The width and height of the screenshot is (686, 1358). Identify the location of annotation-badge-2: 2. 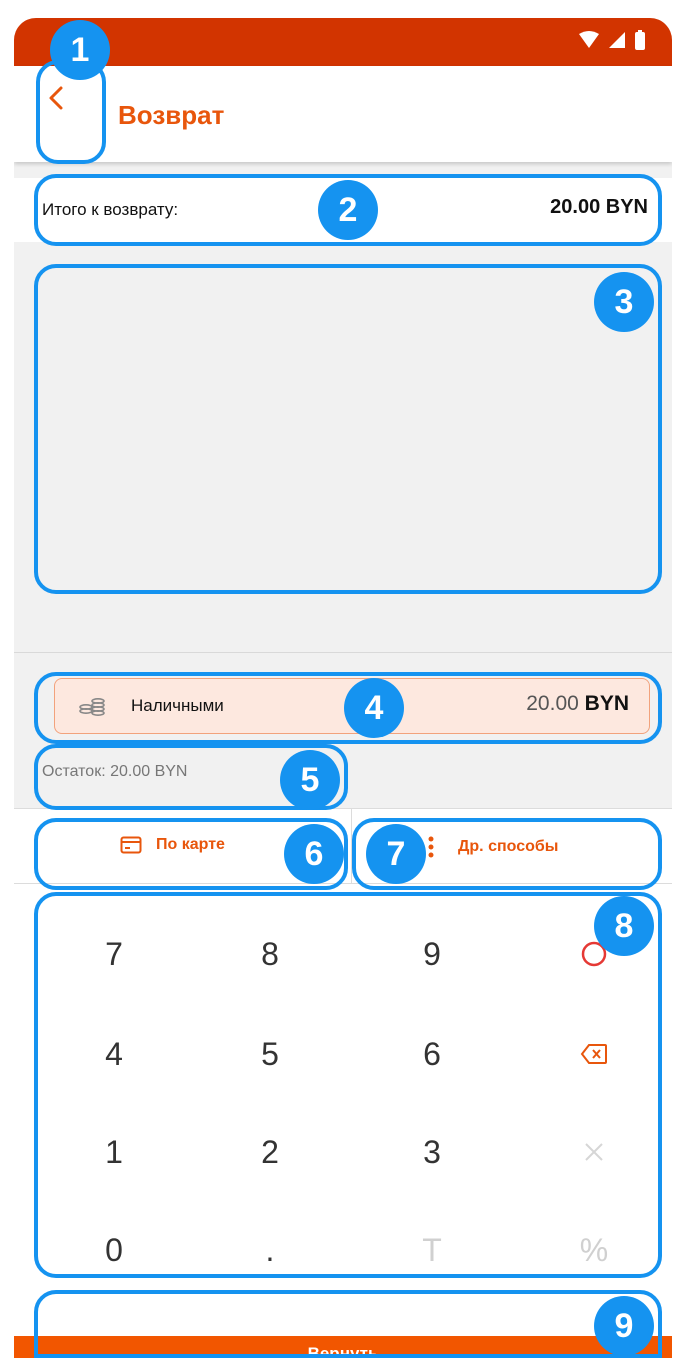
(348, 210).